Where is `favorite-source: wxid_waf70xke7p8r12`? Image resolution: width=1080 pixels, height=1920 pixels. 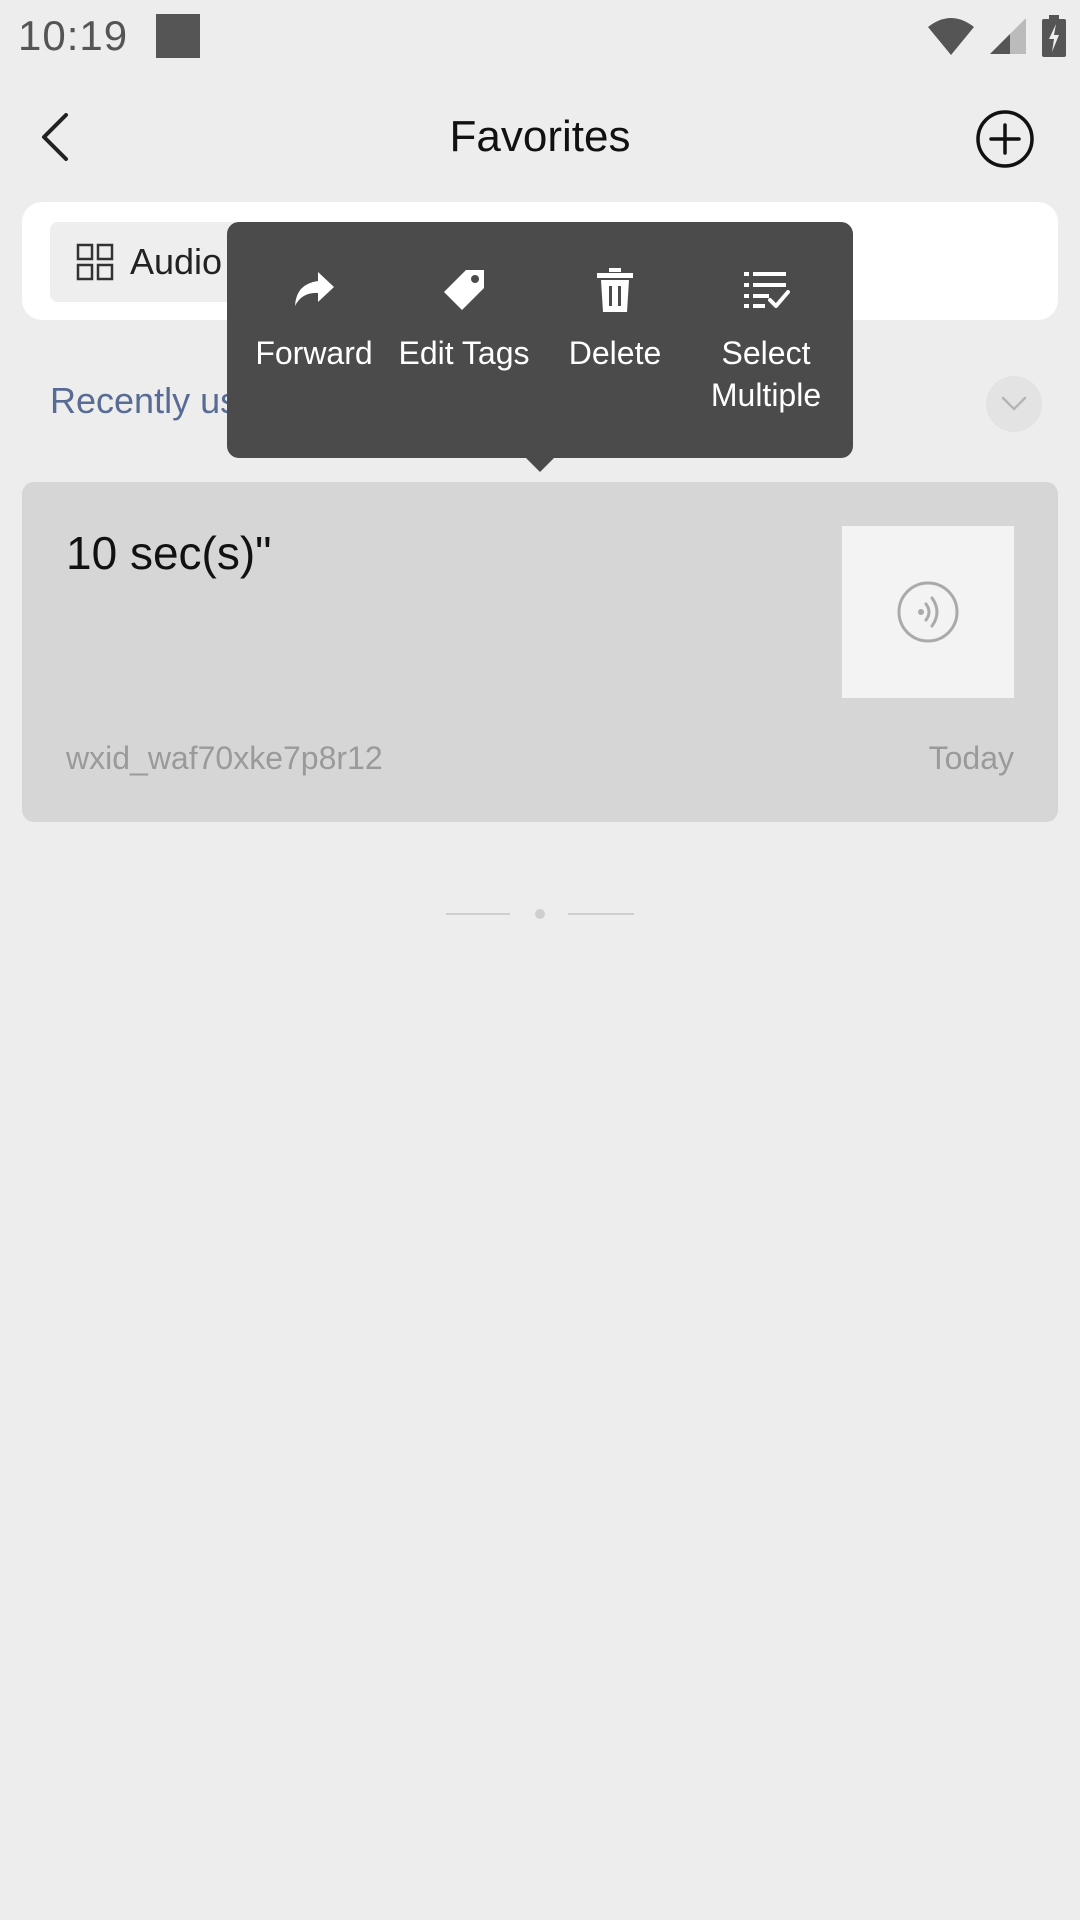 favorite-source: wxid_waf70xke7p8r12 is located at coordinates (224, 758).